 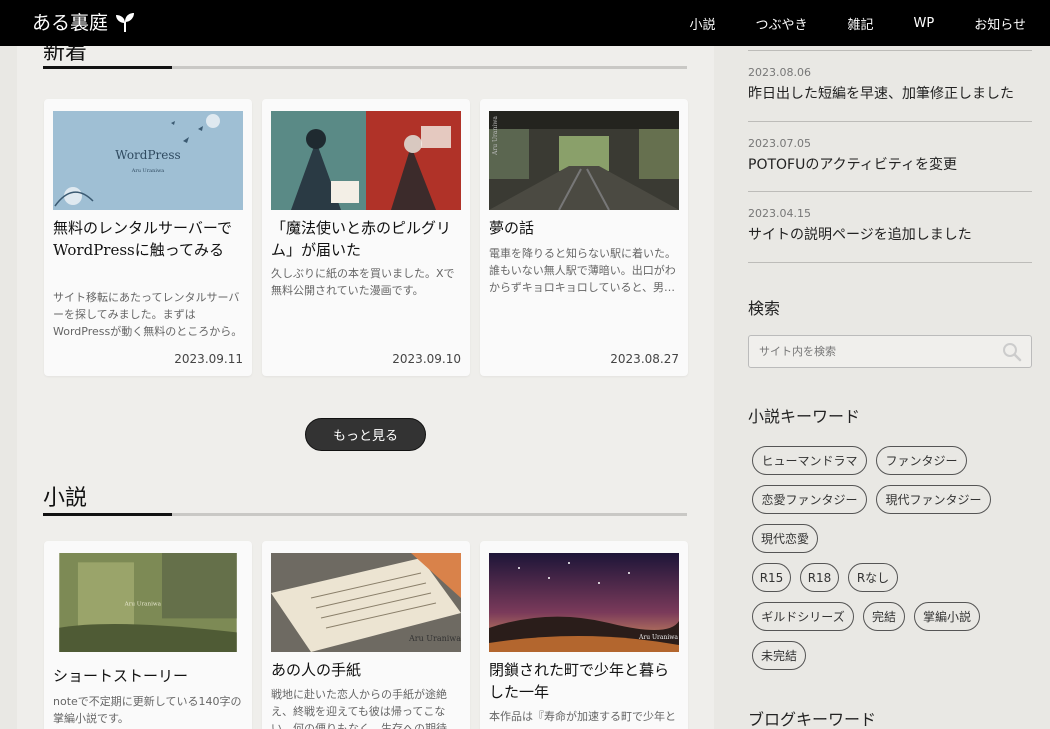 What do you see at coordinates (584, 160) in the screenshot?
I see `post-thumbnail: Aru Uraniwa` at bounding box center [584, 160].